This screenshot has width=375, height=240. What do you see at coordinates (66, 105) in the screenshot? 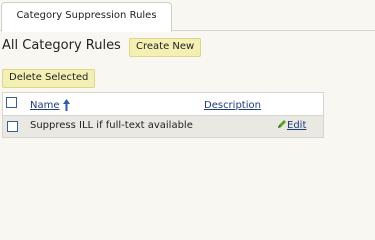
I see `sort-ascending-arrow-icon` at bounding box center [66, 105].